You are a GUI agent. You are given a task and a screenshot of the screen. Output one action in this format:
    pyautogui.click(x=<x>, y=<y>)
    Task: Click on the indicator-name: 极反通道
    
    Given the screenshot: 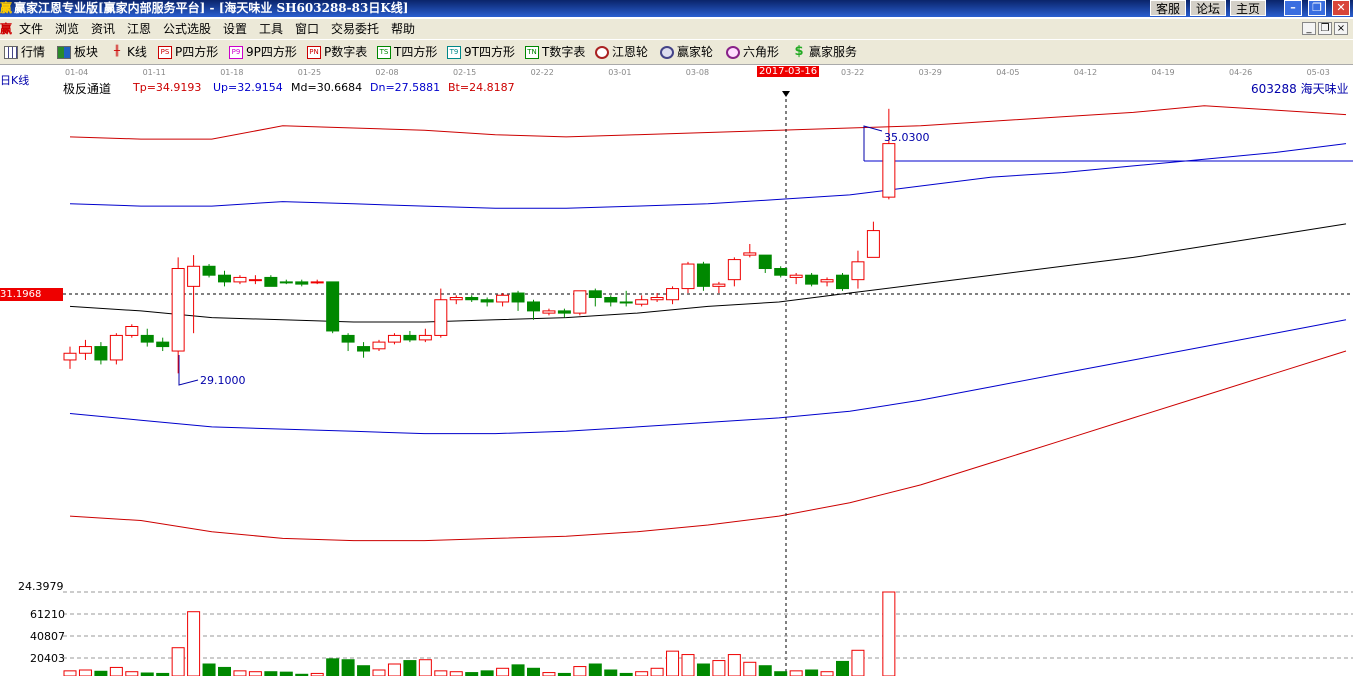 What is the action you would take?
    pyautogui.click(x=87, y=89)
    